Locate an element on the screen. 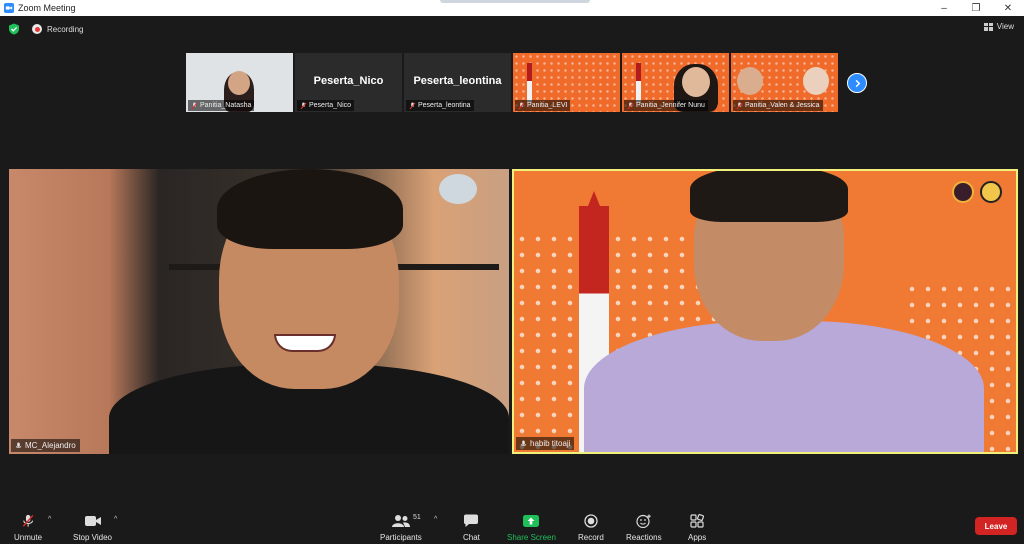  meeting-status-bar: Recording View is located at coordinates (512, 29).